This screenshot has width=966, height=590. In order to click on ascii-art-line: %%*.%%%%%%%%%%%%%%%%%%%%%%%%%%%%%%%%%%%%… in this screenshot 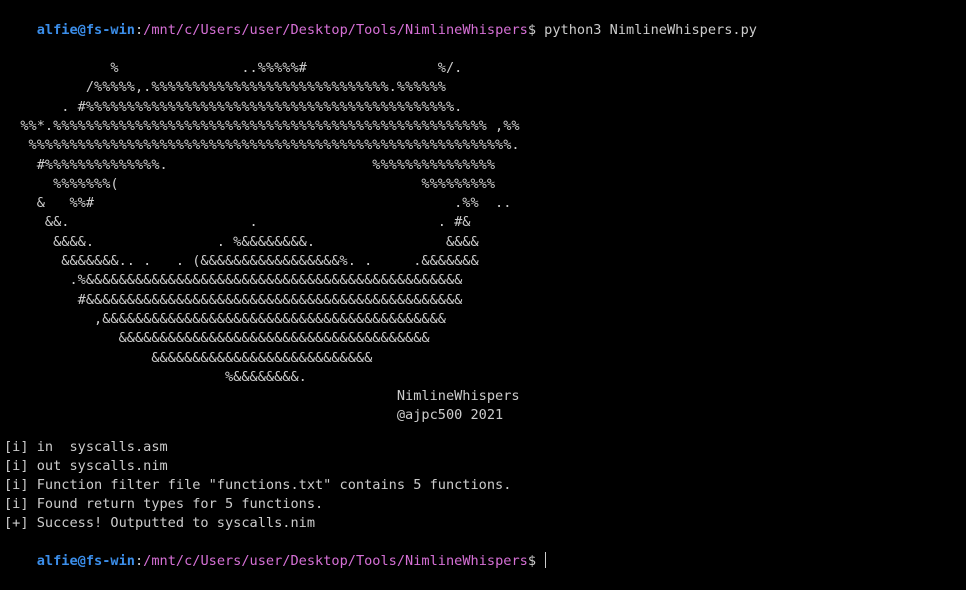, I will do `click(262, 125)`.